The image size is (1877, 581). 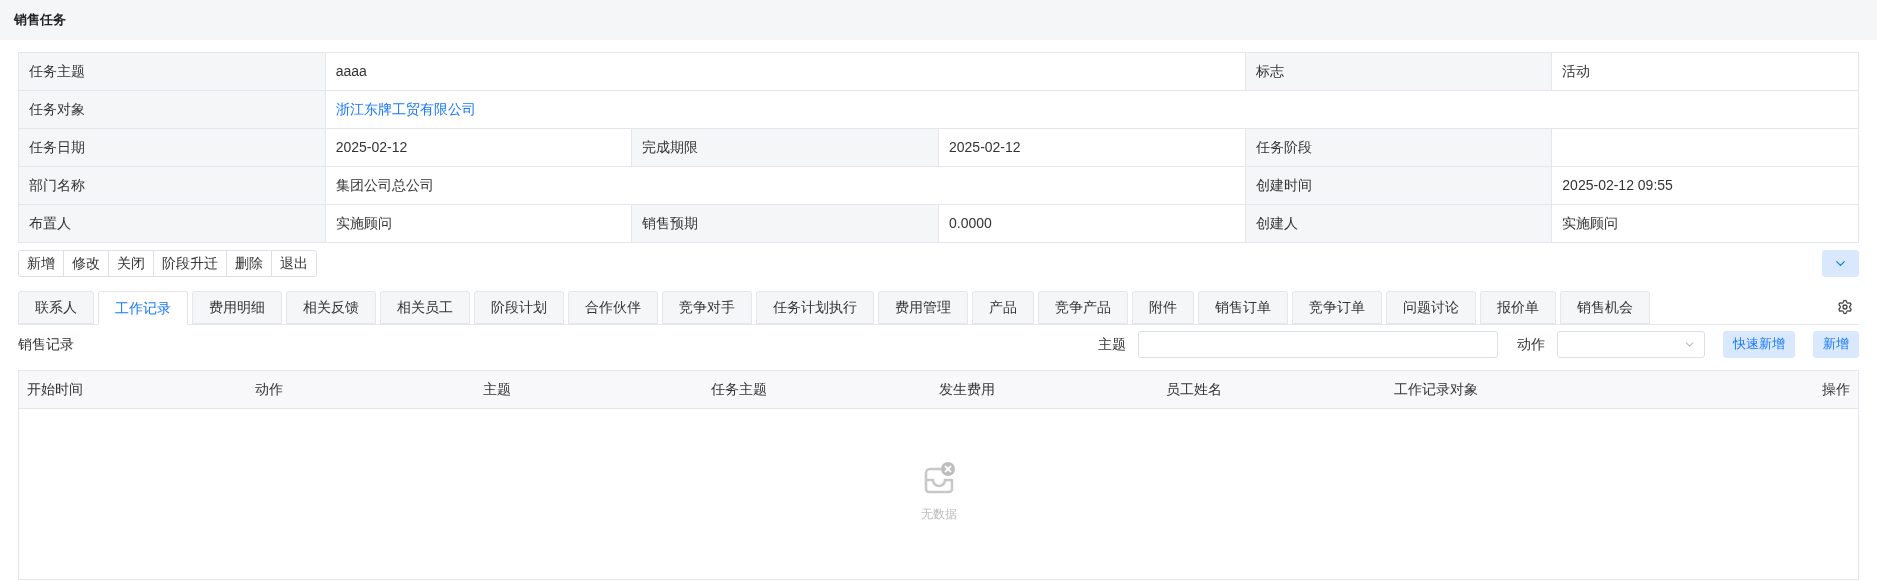 What do you see at coordinates (172, 72) in the screenshot?
I see `field-label: 任务主题` at bounding box center [172, 72].